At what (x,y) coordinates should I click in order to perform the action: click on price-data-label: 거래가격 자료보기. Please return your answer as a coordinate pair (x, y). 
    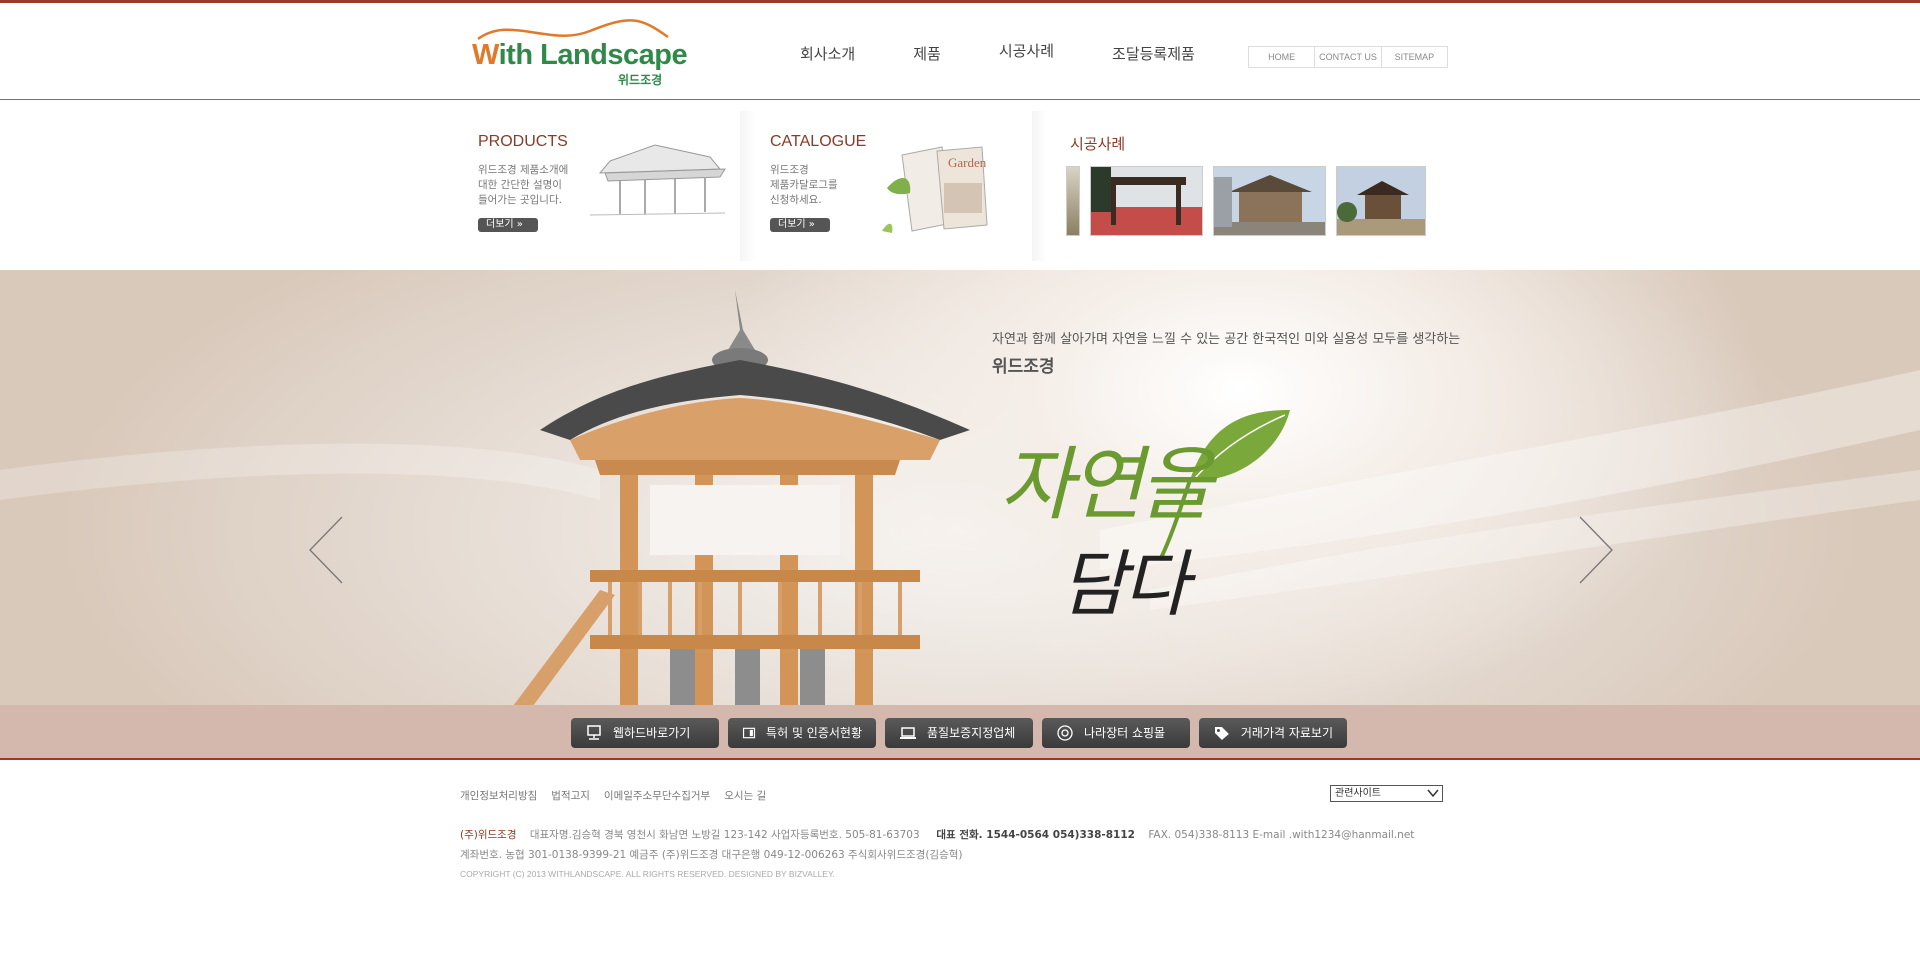
    Looking at the image, I should click on (1286, 733).